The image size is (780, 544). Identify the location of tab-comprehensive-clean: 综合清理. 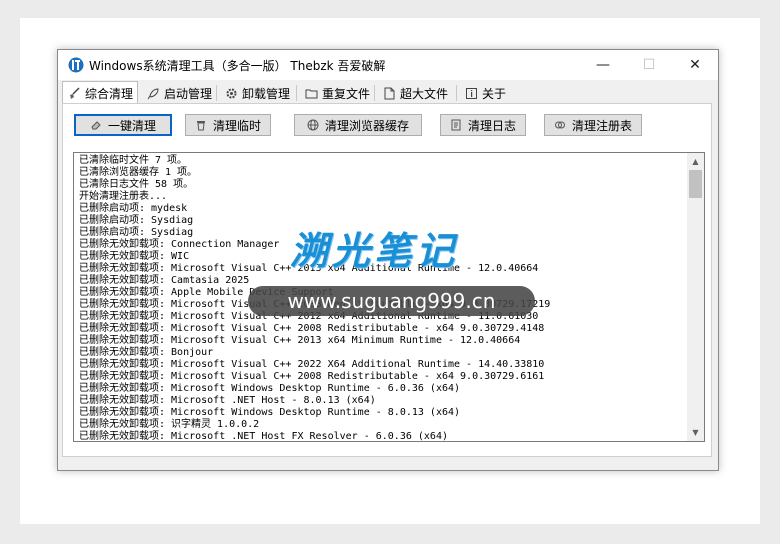
(100, 92).